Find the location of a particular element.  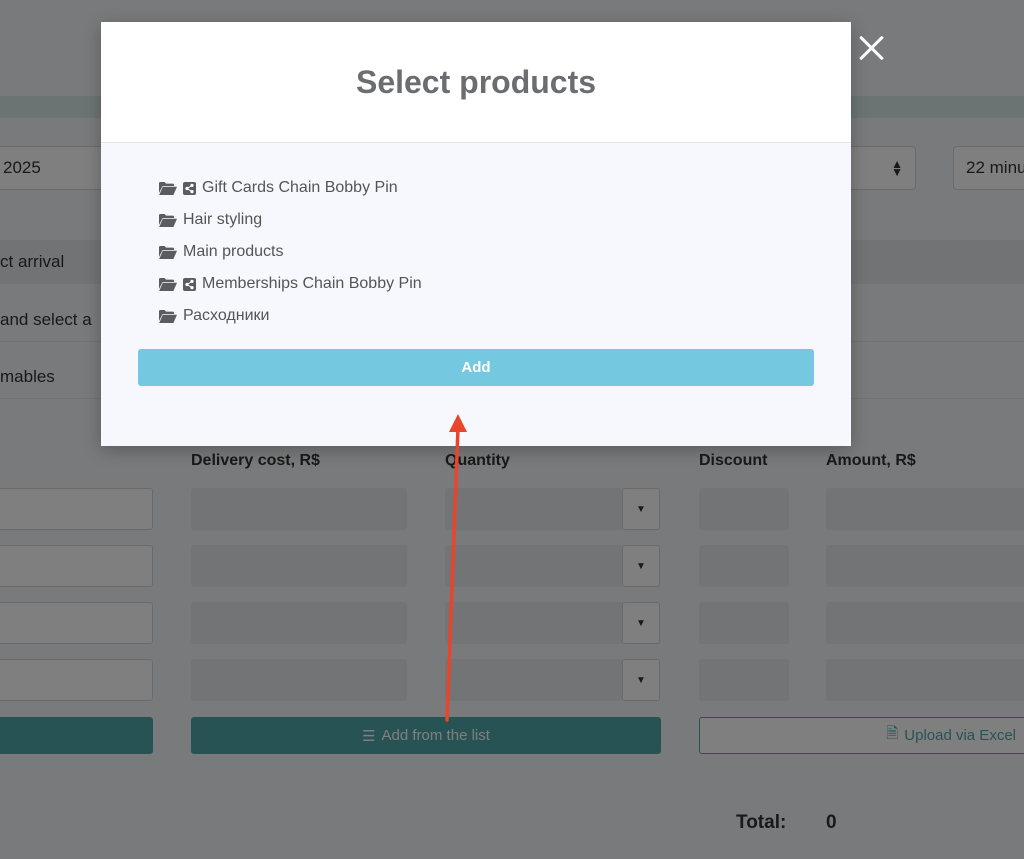

tree-item-label: Hair styling is located at coordinates (223, 219).